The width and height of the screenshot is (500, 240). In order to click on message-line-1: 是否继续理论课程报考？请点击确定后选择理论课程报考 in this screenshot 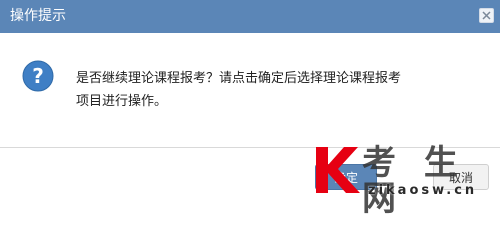, I will do `click(239, 78)`.